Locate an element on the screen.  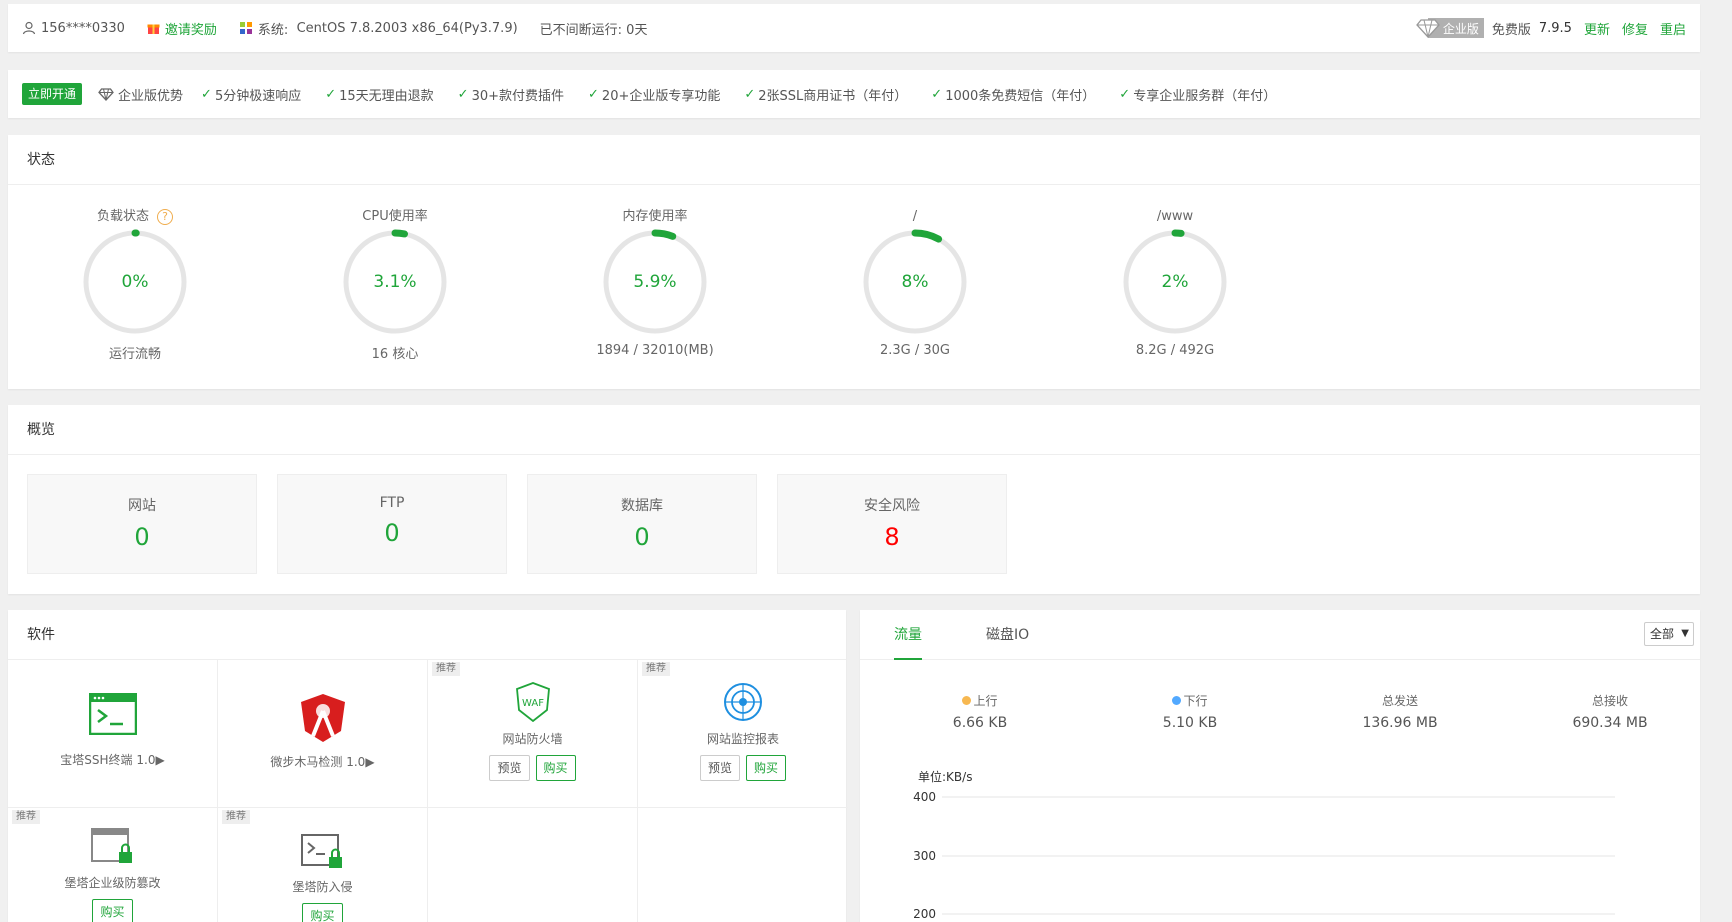
system-value: CentOS 7.8.2003 x86_64(Py3.7.9) is located at coordinates (407, 28).